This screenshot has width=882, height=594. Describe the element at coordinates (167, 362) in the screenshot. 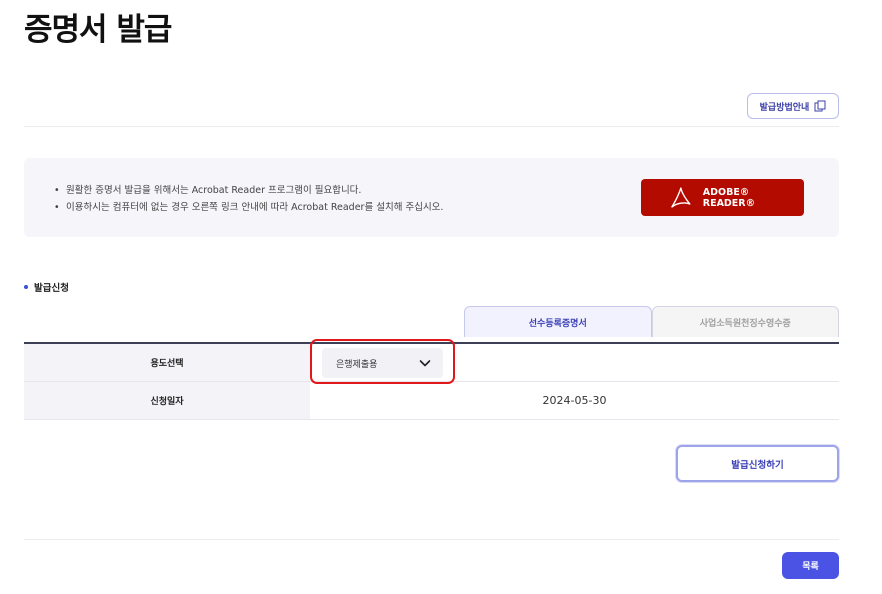

I see `purpose-label: 용도선택` at that location.